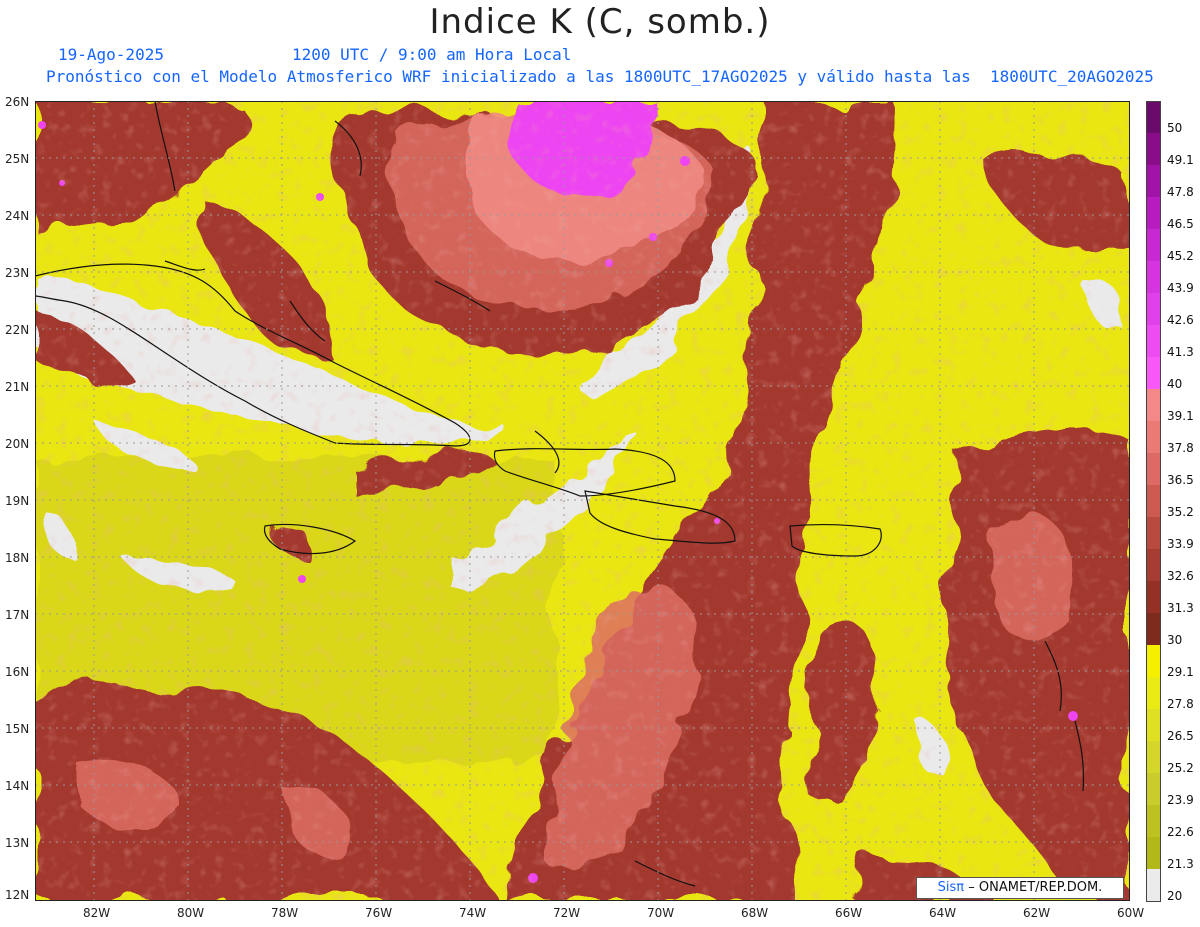  Describe the element at coordinates (285, 913) in the screenshot. I see `lon-label: 78W` at that location.